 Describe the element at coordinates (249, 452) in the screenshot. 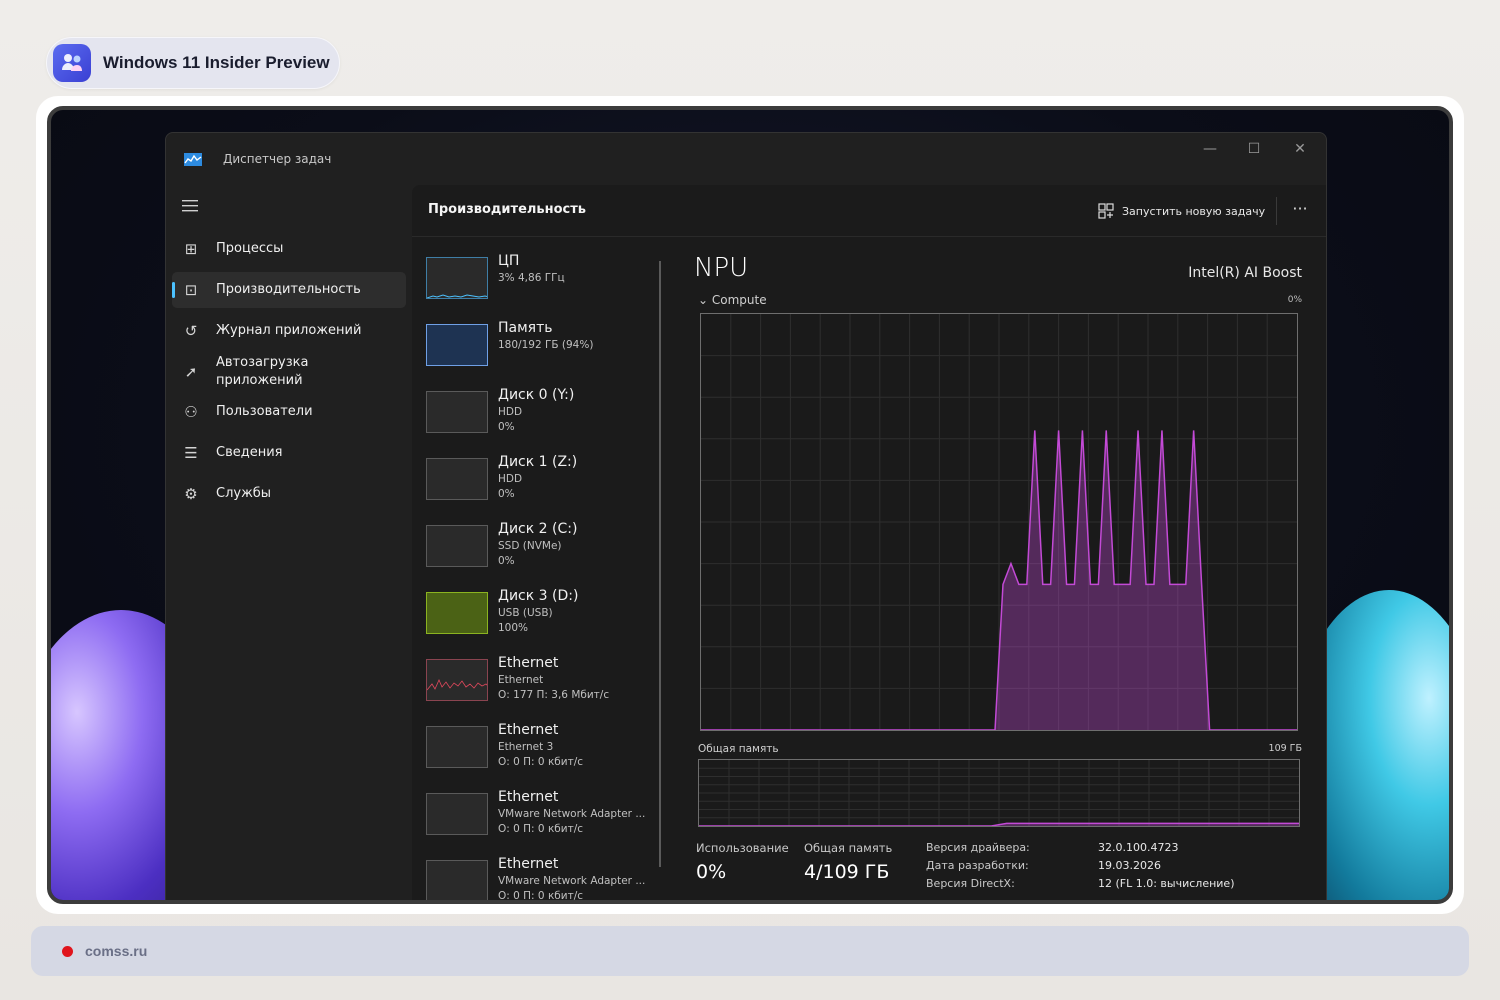

I see `sidebar-item-label: Сведения` at that location.